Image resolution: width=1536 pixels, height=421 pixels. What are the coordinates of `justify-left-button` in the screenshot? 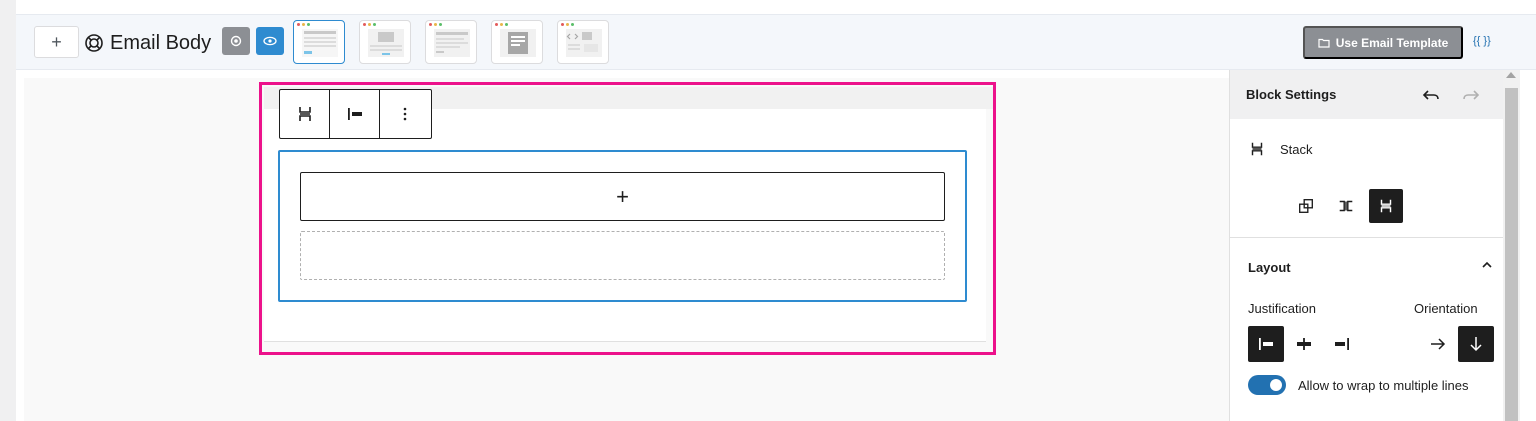 It's located at (1266, 344).